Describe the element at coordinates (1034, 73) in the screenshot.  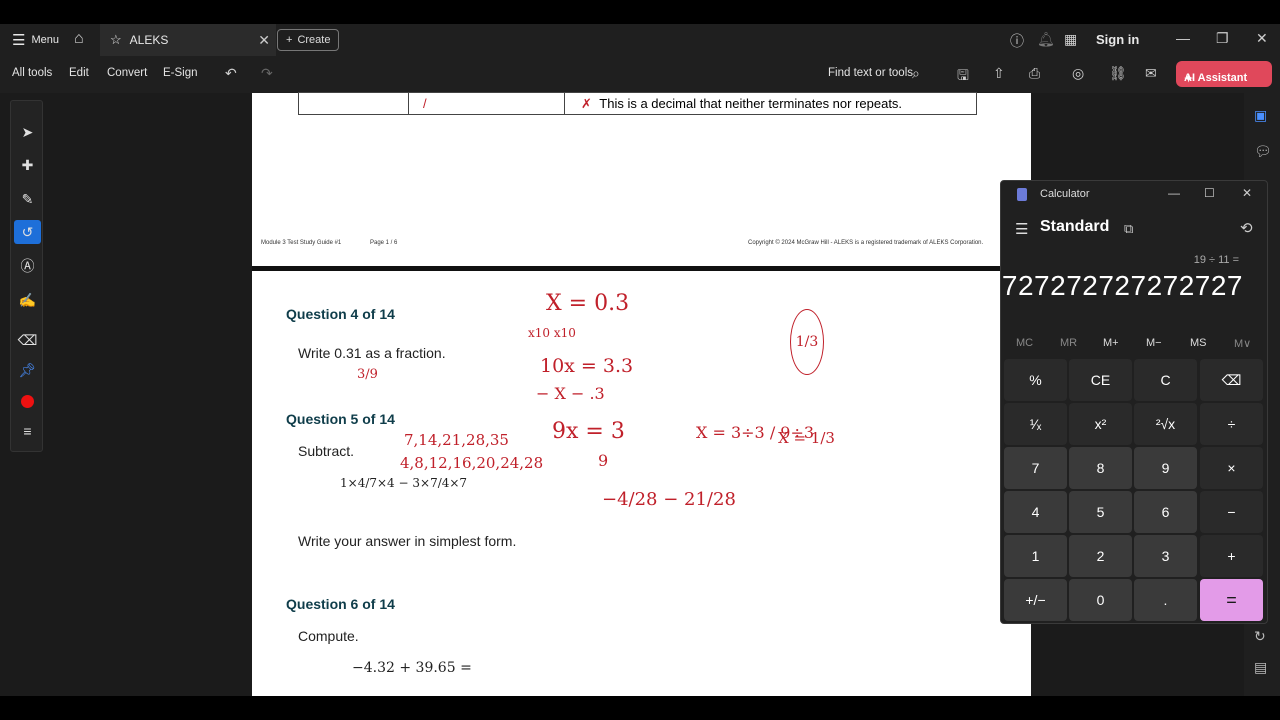
I see `print-icon: ⎙` at that location.